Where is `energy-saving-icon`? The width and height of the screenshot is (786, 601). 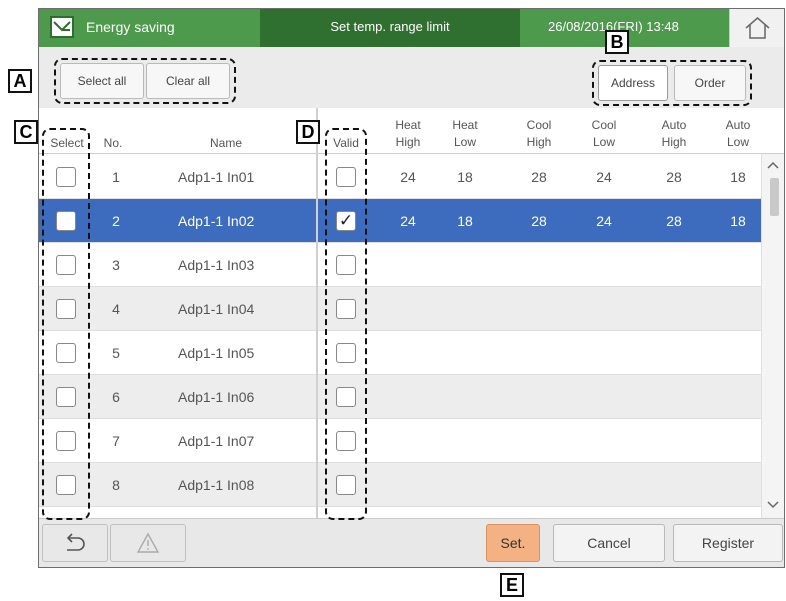 energy-saving-icon is located at coordinates (62, 27).